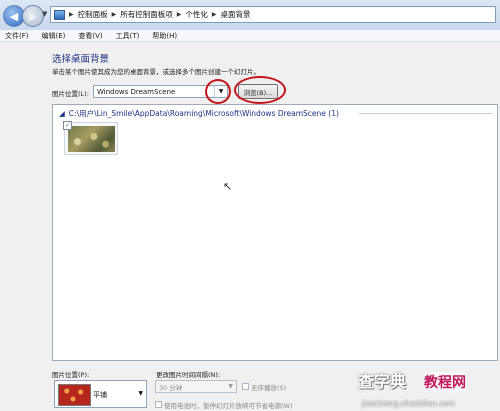 The image size is (500, 411). What do you see at coordinates (228, 406) in the screenshot?
I see `battery-pause-label: 使用电池时，暂停幻灯片放映可节省电源(W)` at bounding box center [228, 406].